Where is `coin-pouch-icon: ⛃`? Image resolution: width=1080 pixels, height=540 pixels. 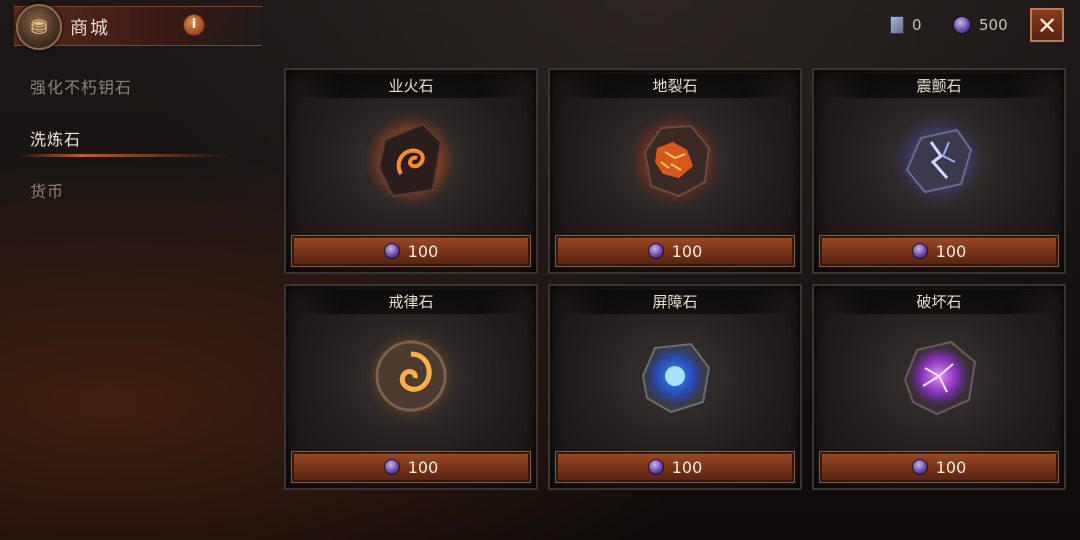
coin-pouch-icon: ⛃ is located at coordinates (39, 27).